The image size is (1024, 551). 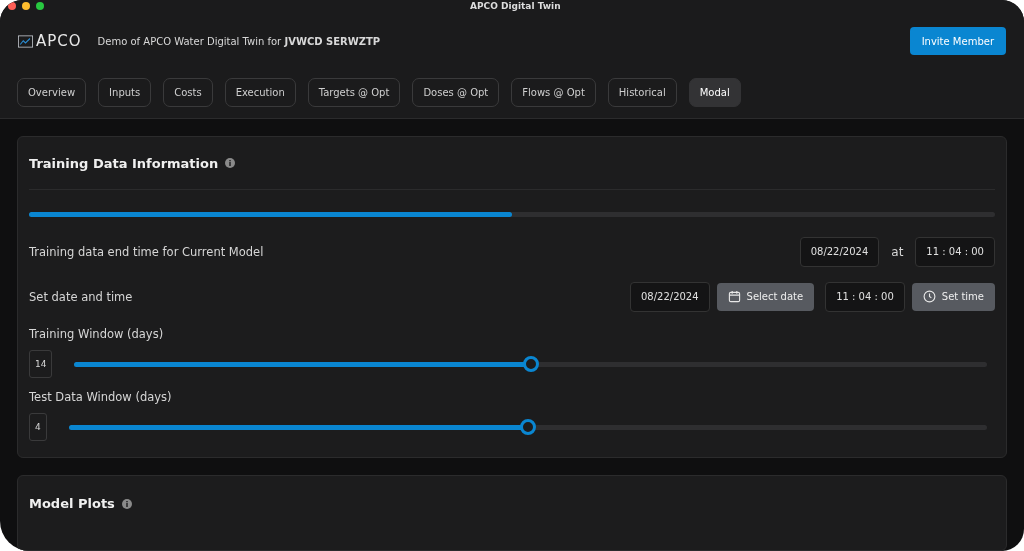 What do you see at coordinates (929, 296) in the screenshot?
I see `clock-icon` at bounding box center [929, 296].